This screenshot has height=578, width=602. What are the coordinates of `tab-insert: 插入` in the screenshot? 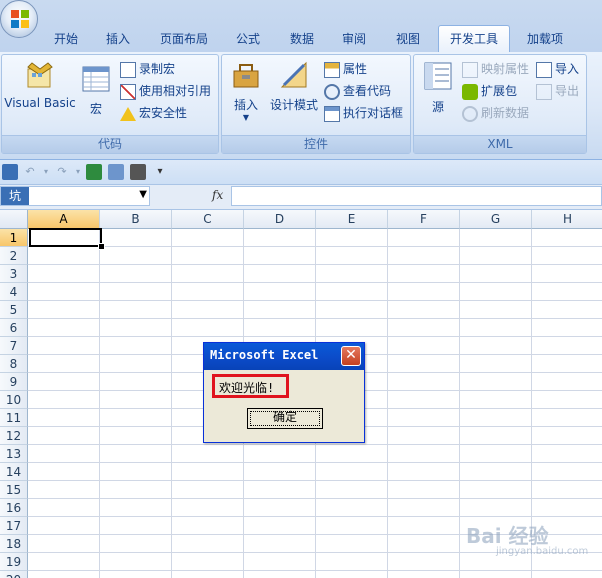 It's located at (118, 39).